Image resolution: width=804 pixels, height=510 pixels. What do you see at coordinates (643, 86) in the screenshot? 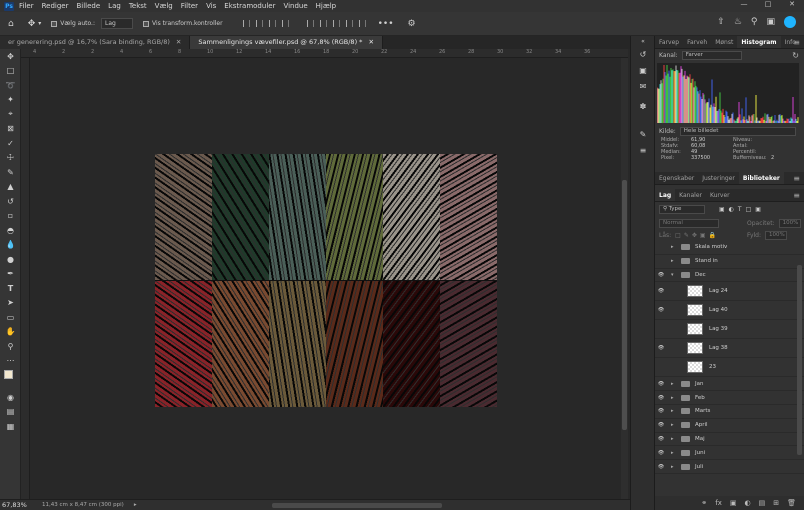
I see `comments-icon: ✉` at bounding box center [643, 86].